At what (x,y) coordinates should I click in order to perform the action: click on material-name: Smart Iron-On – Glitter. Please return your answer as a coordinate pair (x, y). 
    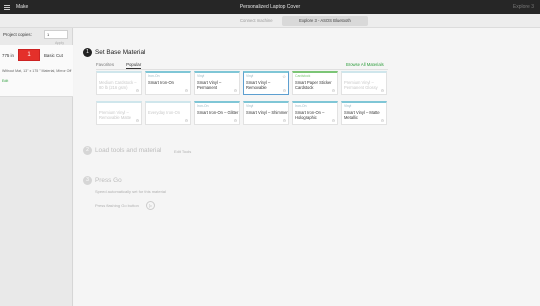
    Looking at the image, I should click on (218, 112).